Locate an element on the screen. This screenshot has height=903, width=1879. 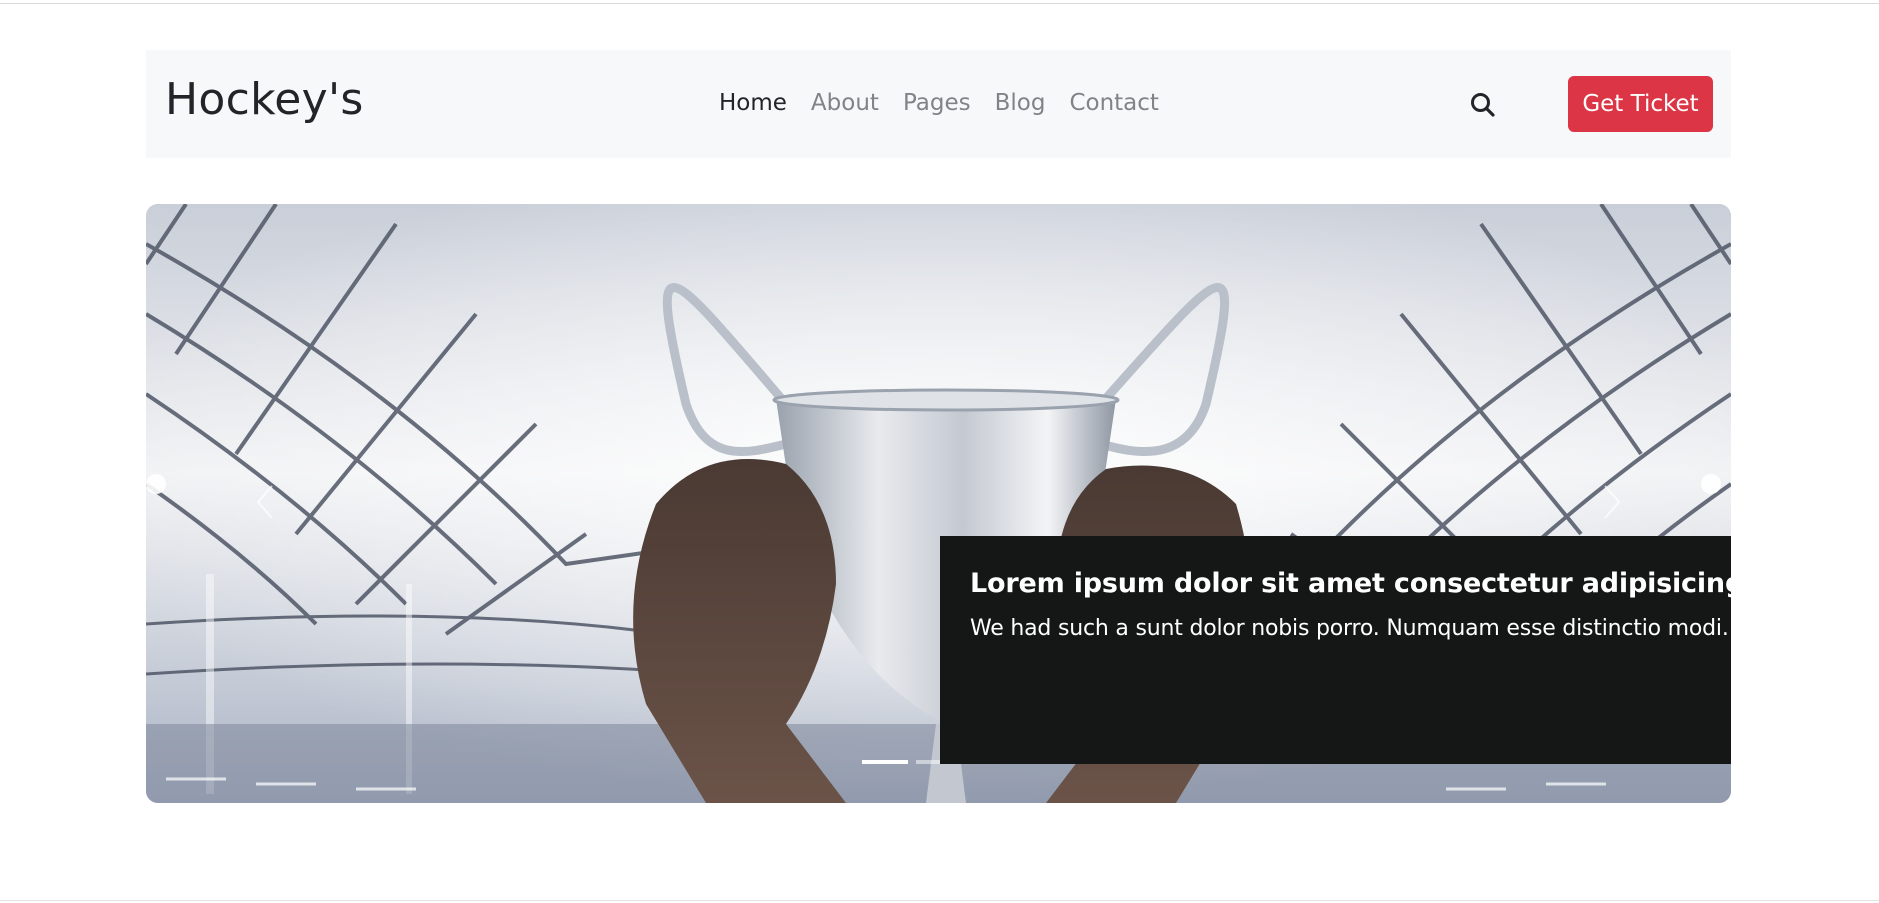
search-button is located at coordinates (1483, 105).